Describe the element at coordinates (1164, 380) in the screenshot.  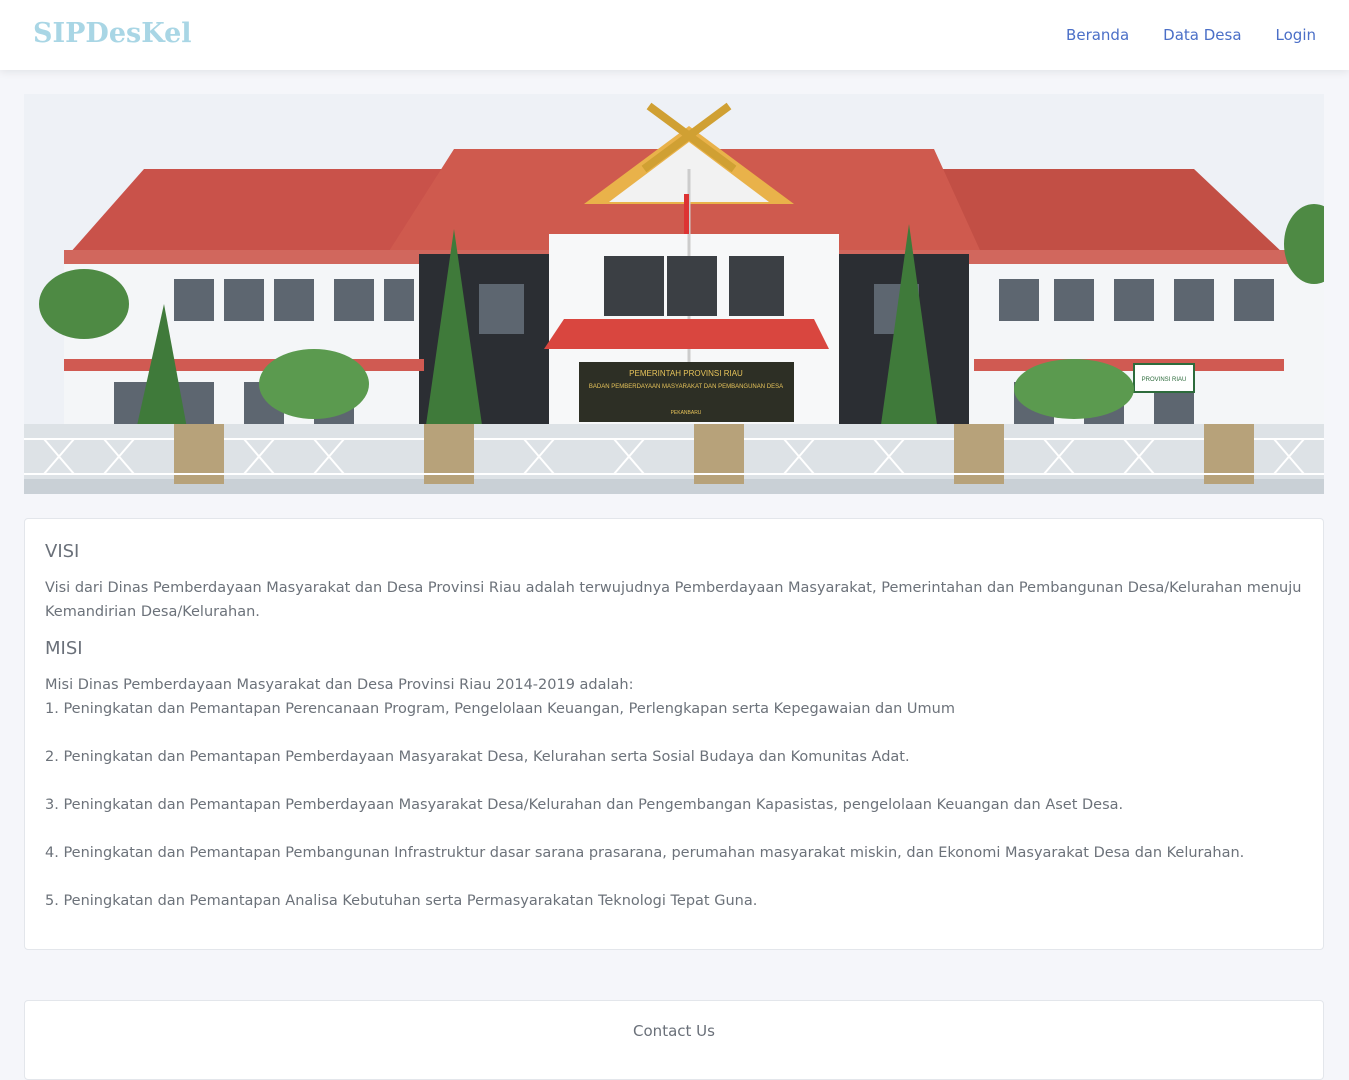
I see `side-sign: PROVINSI RIAU` at that location.